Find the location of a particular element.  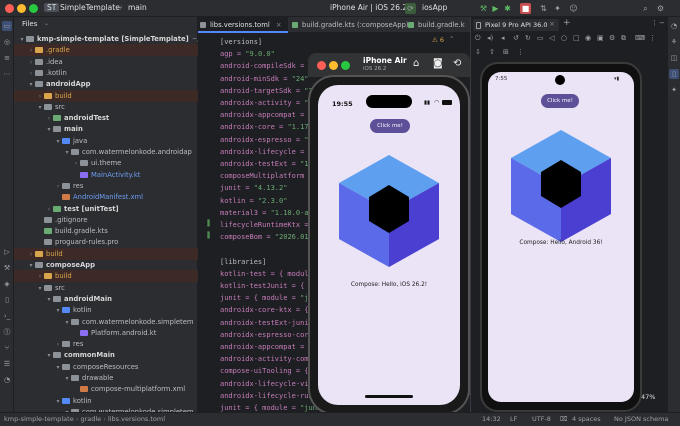

vcs-icon: ⑂ is located at coordinates (7, 348).